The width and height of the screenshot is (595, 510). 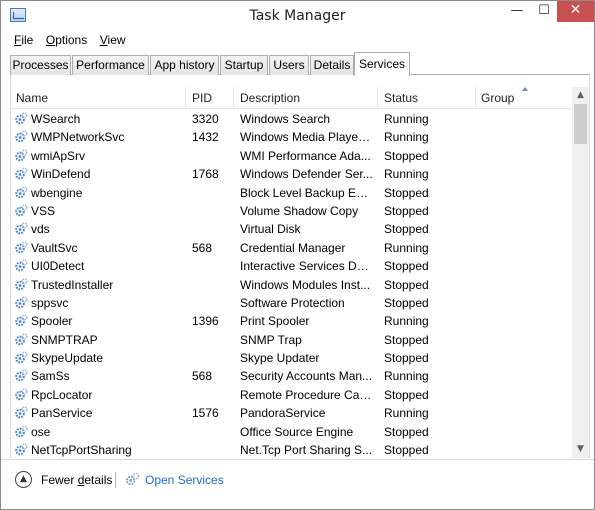 I want to click on open-services-label: Open Services, so click(x=184, y=480).